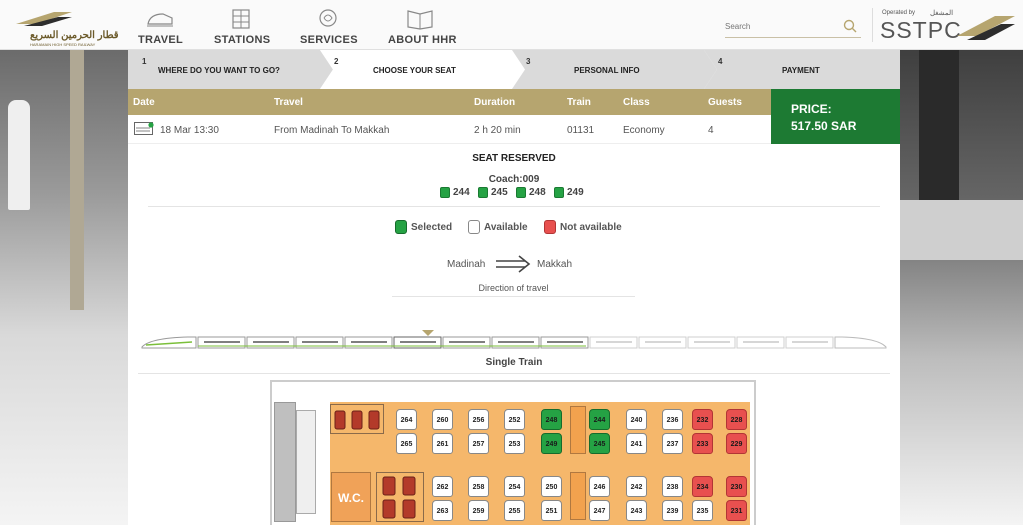  Describe the element at coordinates (478, 443) in the screenshot. I see `seat-257: 257` at that location.